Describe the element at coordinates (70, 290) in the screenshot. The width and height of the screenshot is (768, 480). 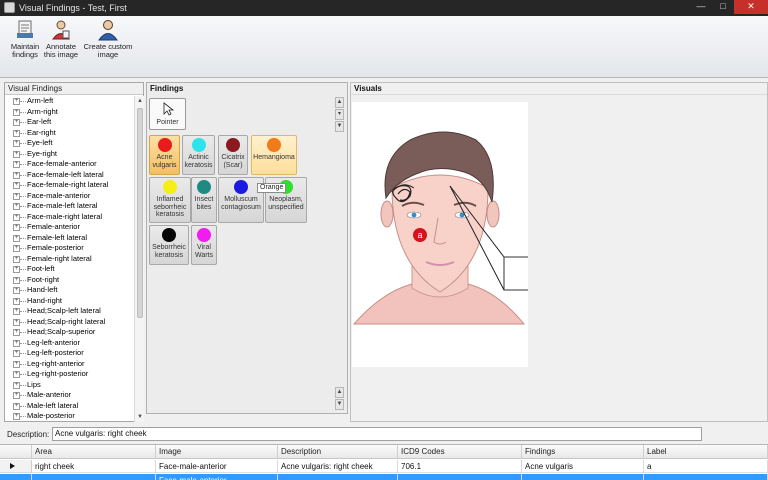
I see `tree-item: + Hand-left` at that location.